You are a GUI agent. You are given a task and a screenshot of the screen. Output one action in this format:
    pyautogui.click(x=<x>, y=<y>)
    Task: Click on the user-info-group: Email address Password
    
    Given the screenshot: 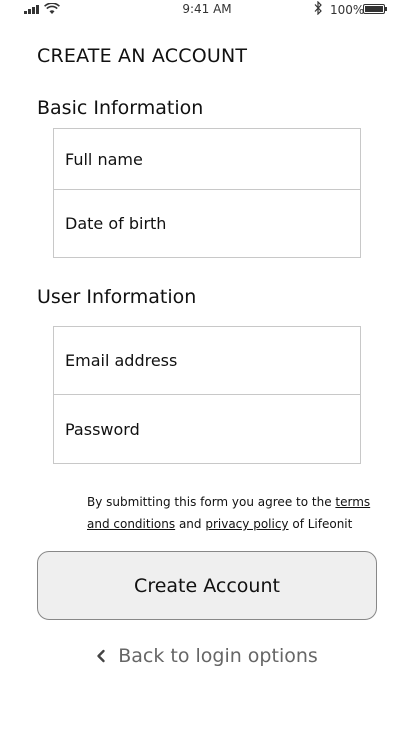 What is the action you would take?
    pyautogui.click(x=207, y=395)
    